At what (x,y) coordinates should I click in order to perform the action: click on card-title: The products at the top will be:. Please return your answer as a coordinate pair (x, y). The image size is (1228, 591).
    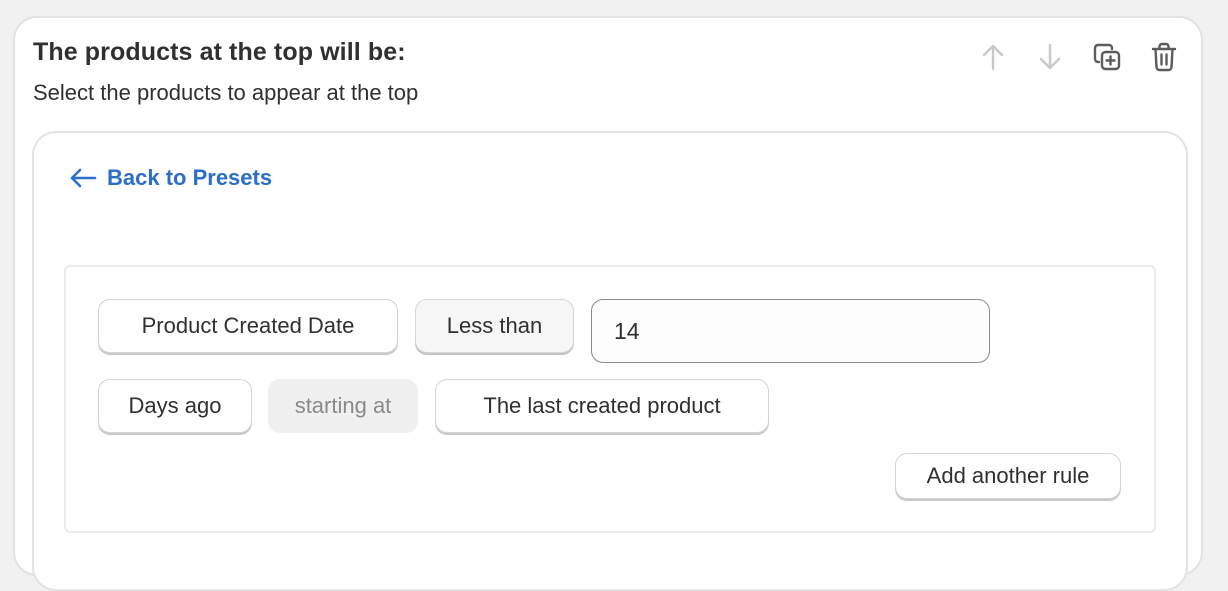
    Looking at the image, I should click on (219, 52).